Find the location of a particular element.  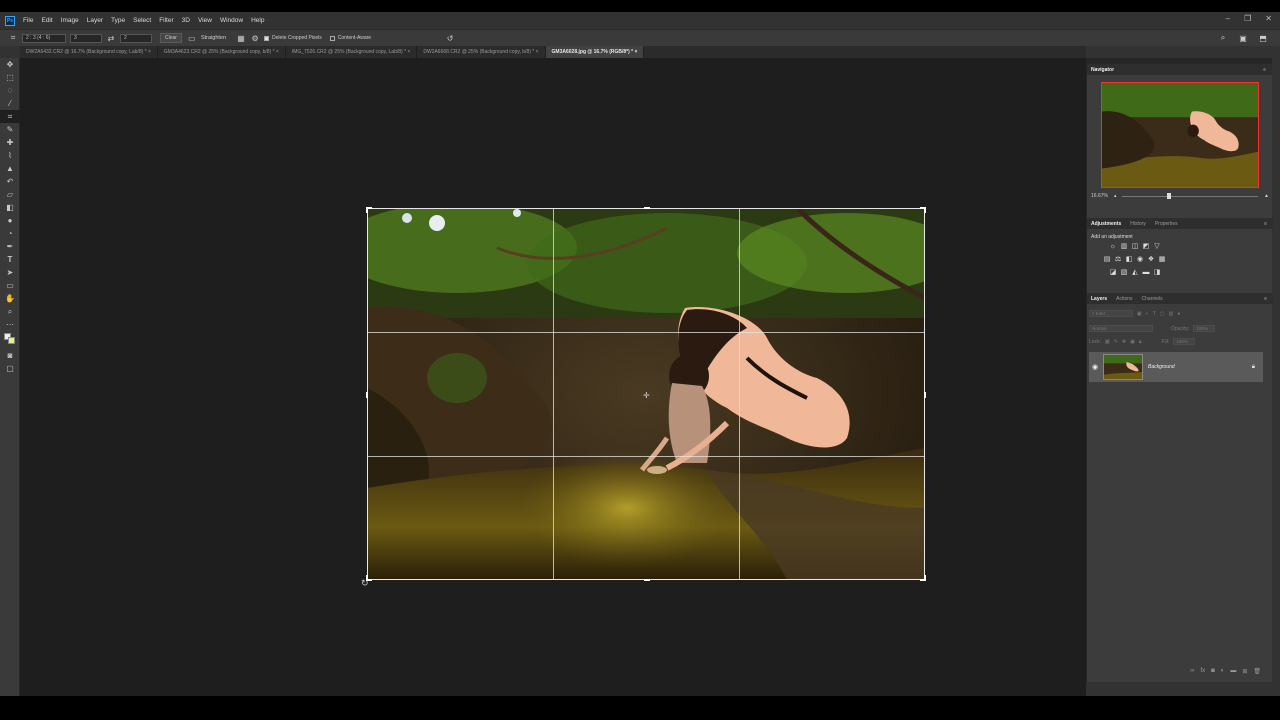

visibility-eye-icon: ◉ is located at coordinates (1095, 367).